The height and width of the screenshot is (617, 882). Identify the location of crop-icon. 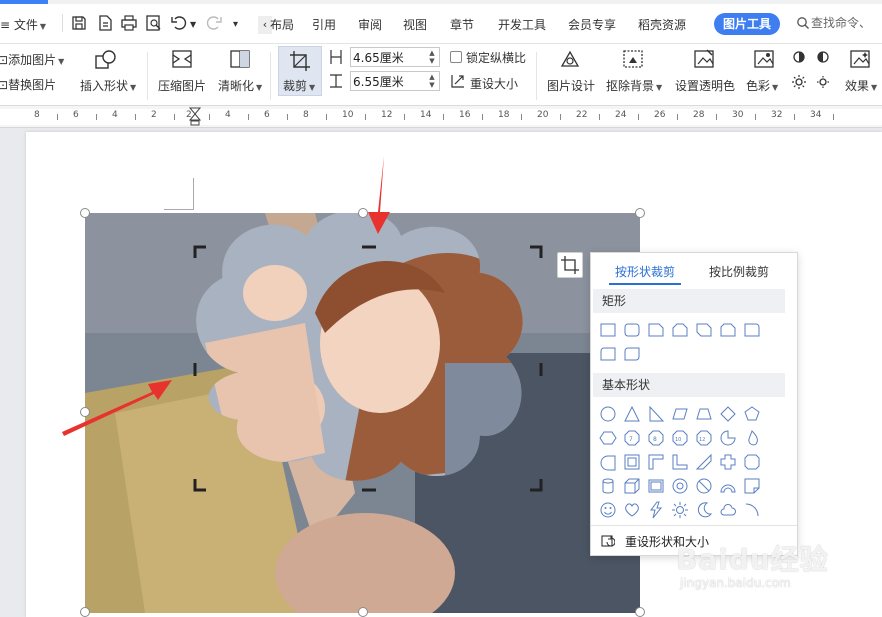
(570, 265).